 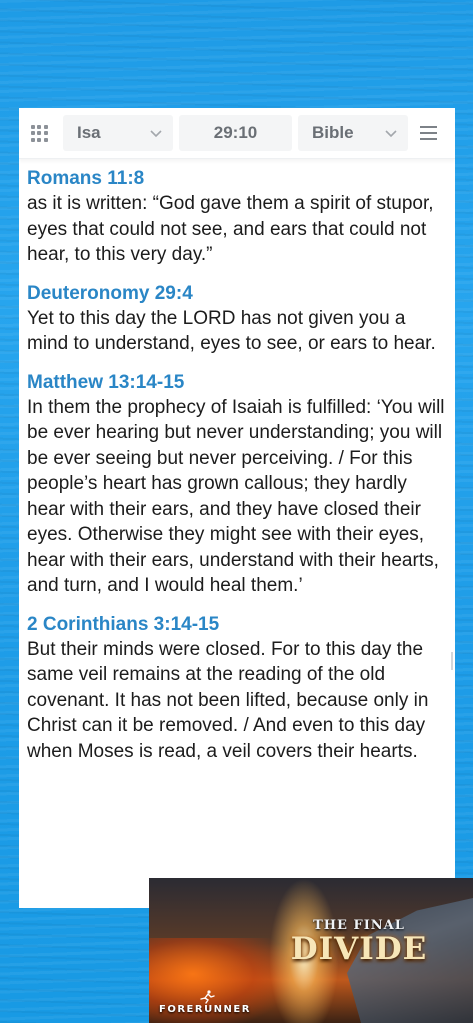 I want to click on promo-title: DIVIDE, so click(x=359, y=949).